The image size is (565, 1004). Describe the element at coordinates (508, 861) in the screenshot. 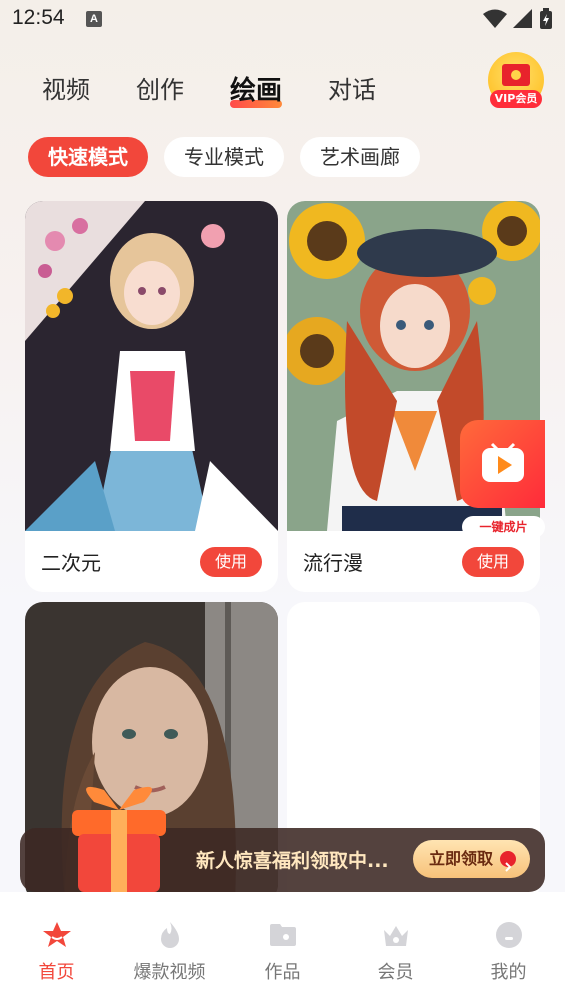

I see `arrow-right-icon` at that location.